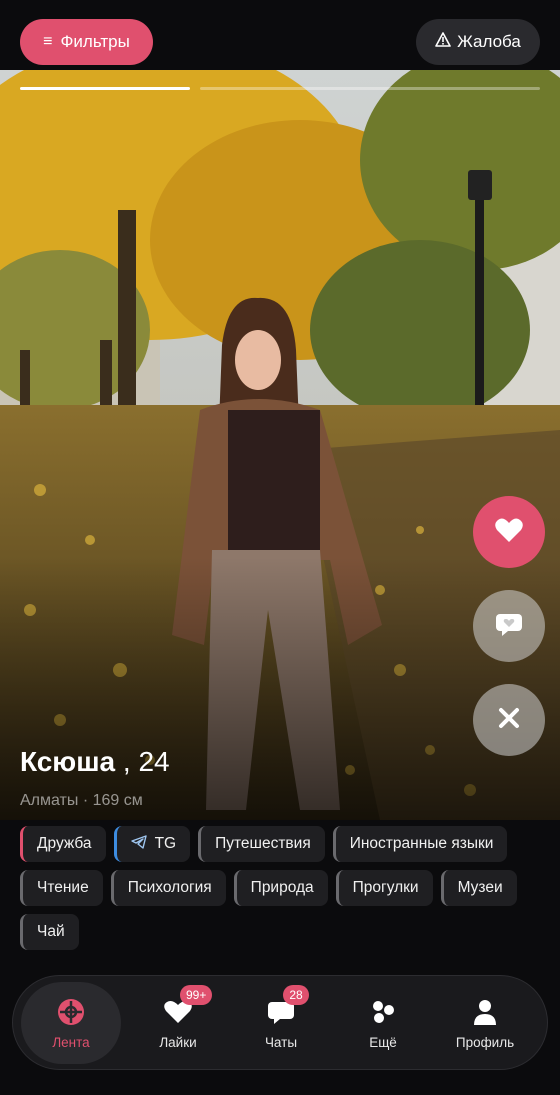  I want to click on more-icon, so click(383, 1012).